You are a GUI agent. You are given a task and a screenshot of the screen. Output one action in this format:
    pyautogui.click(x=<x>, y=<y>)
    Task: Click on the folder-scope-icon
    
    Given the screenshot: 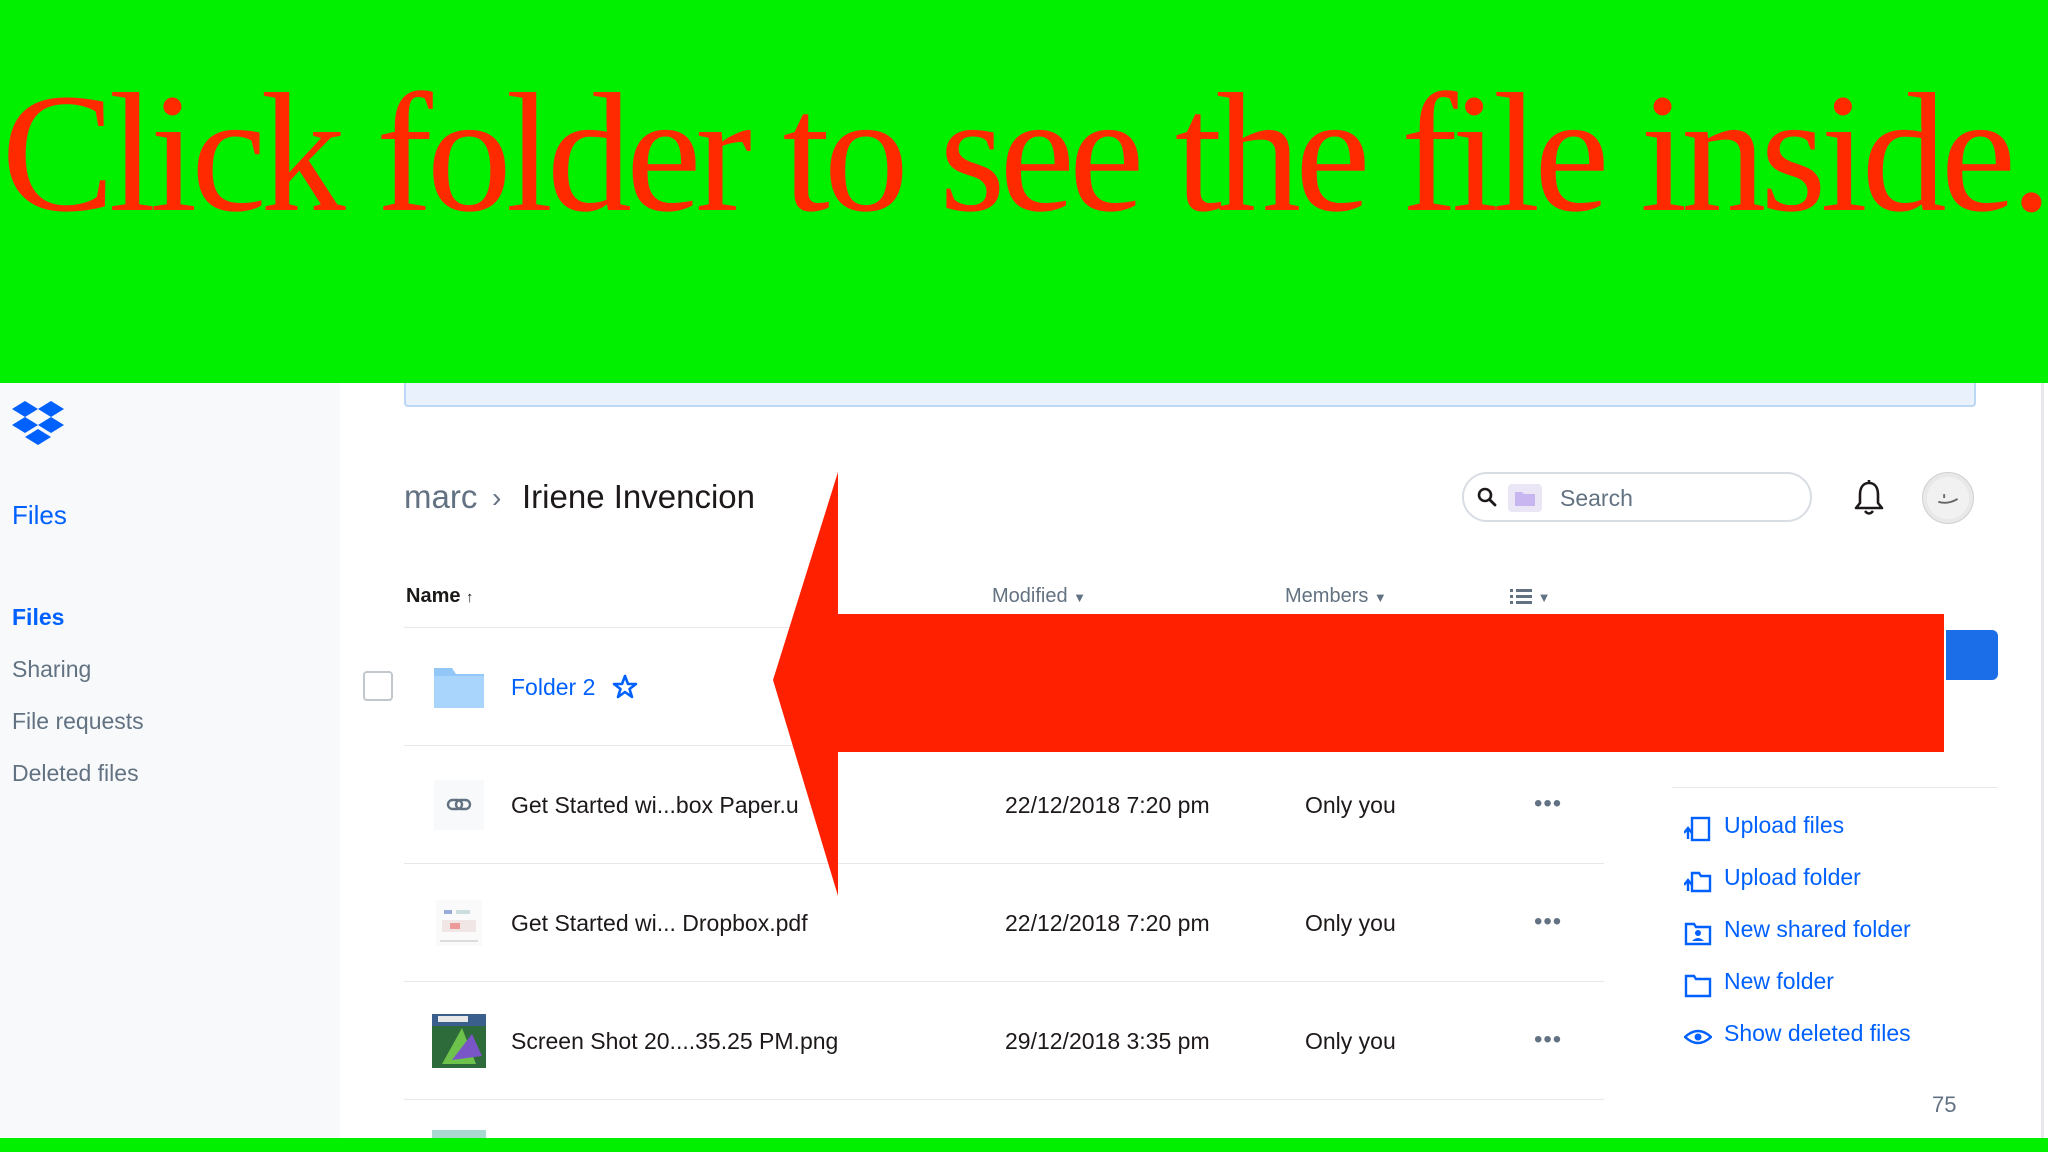 What is the action you would take?
    pyautogui.click(x=1525, y=498)
    